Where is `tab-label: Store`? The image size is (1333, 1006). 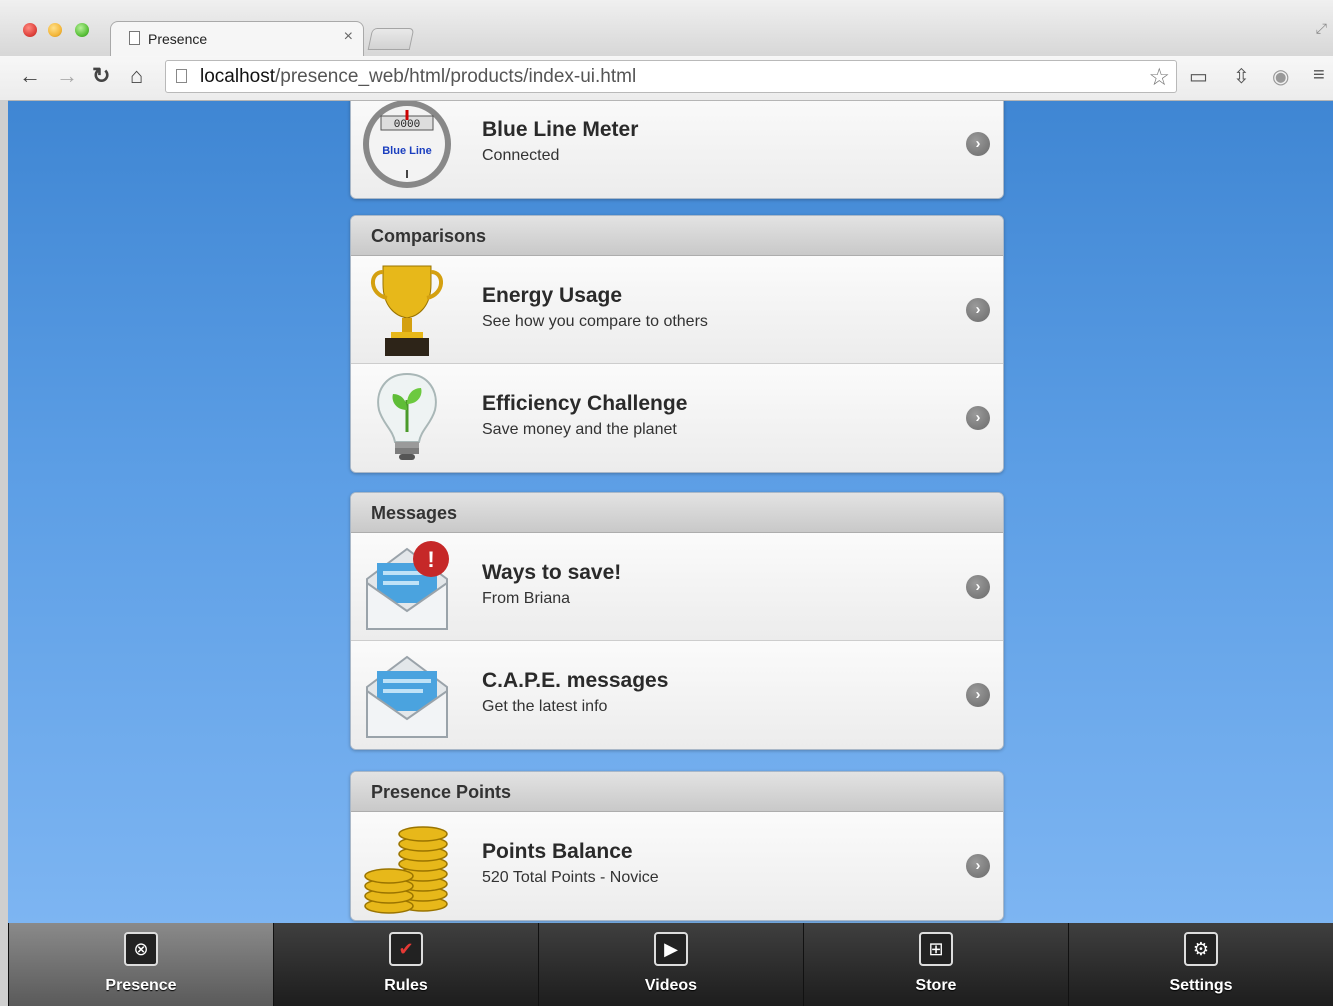
tab-label: Store is located at coordinates (936, 985).